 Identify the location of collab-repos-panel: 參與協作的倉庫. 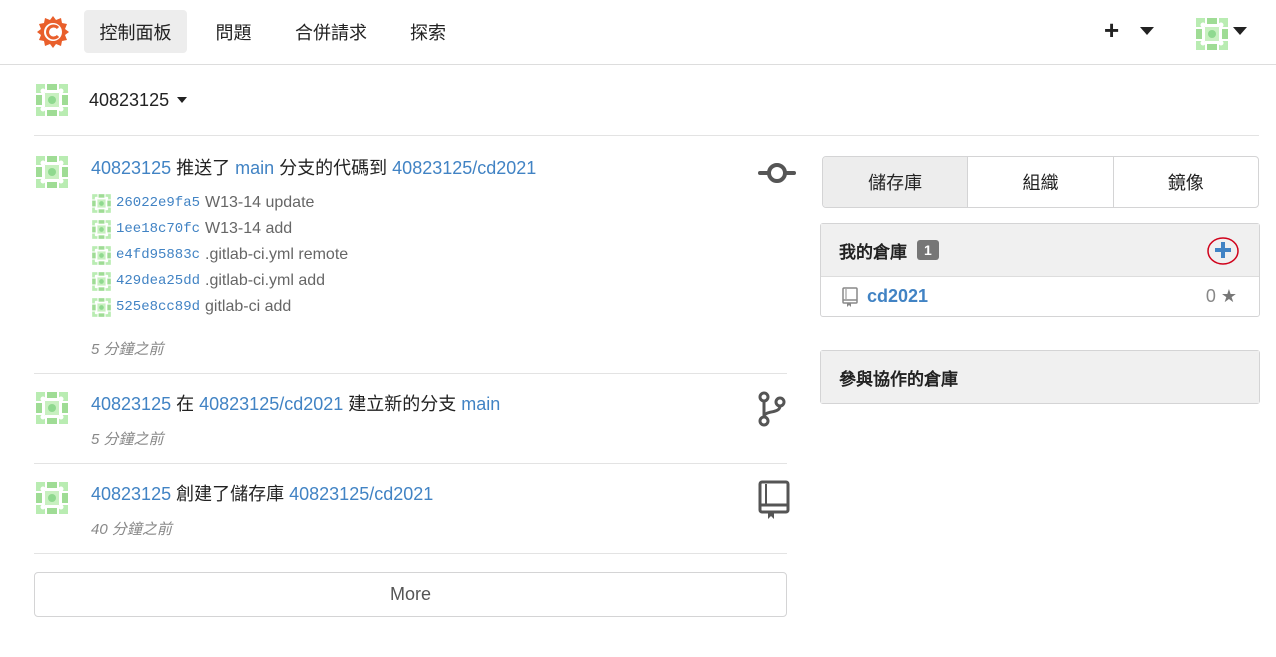
(1040, 377).